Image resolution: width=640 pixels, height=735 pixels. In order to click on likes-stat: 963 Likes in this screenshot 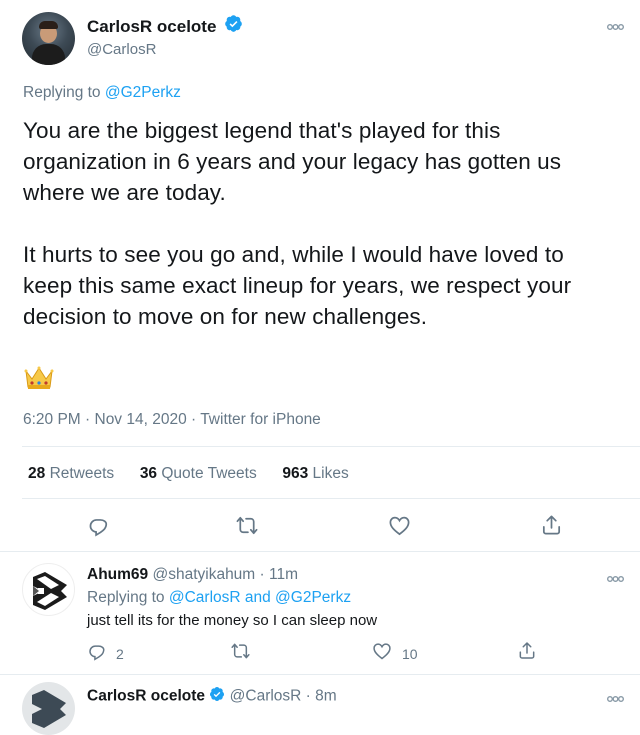, I will do `click(315, 473)`.